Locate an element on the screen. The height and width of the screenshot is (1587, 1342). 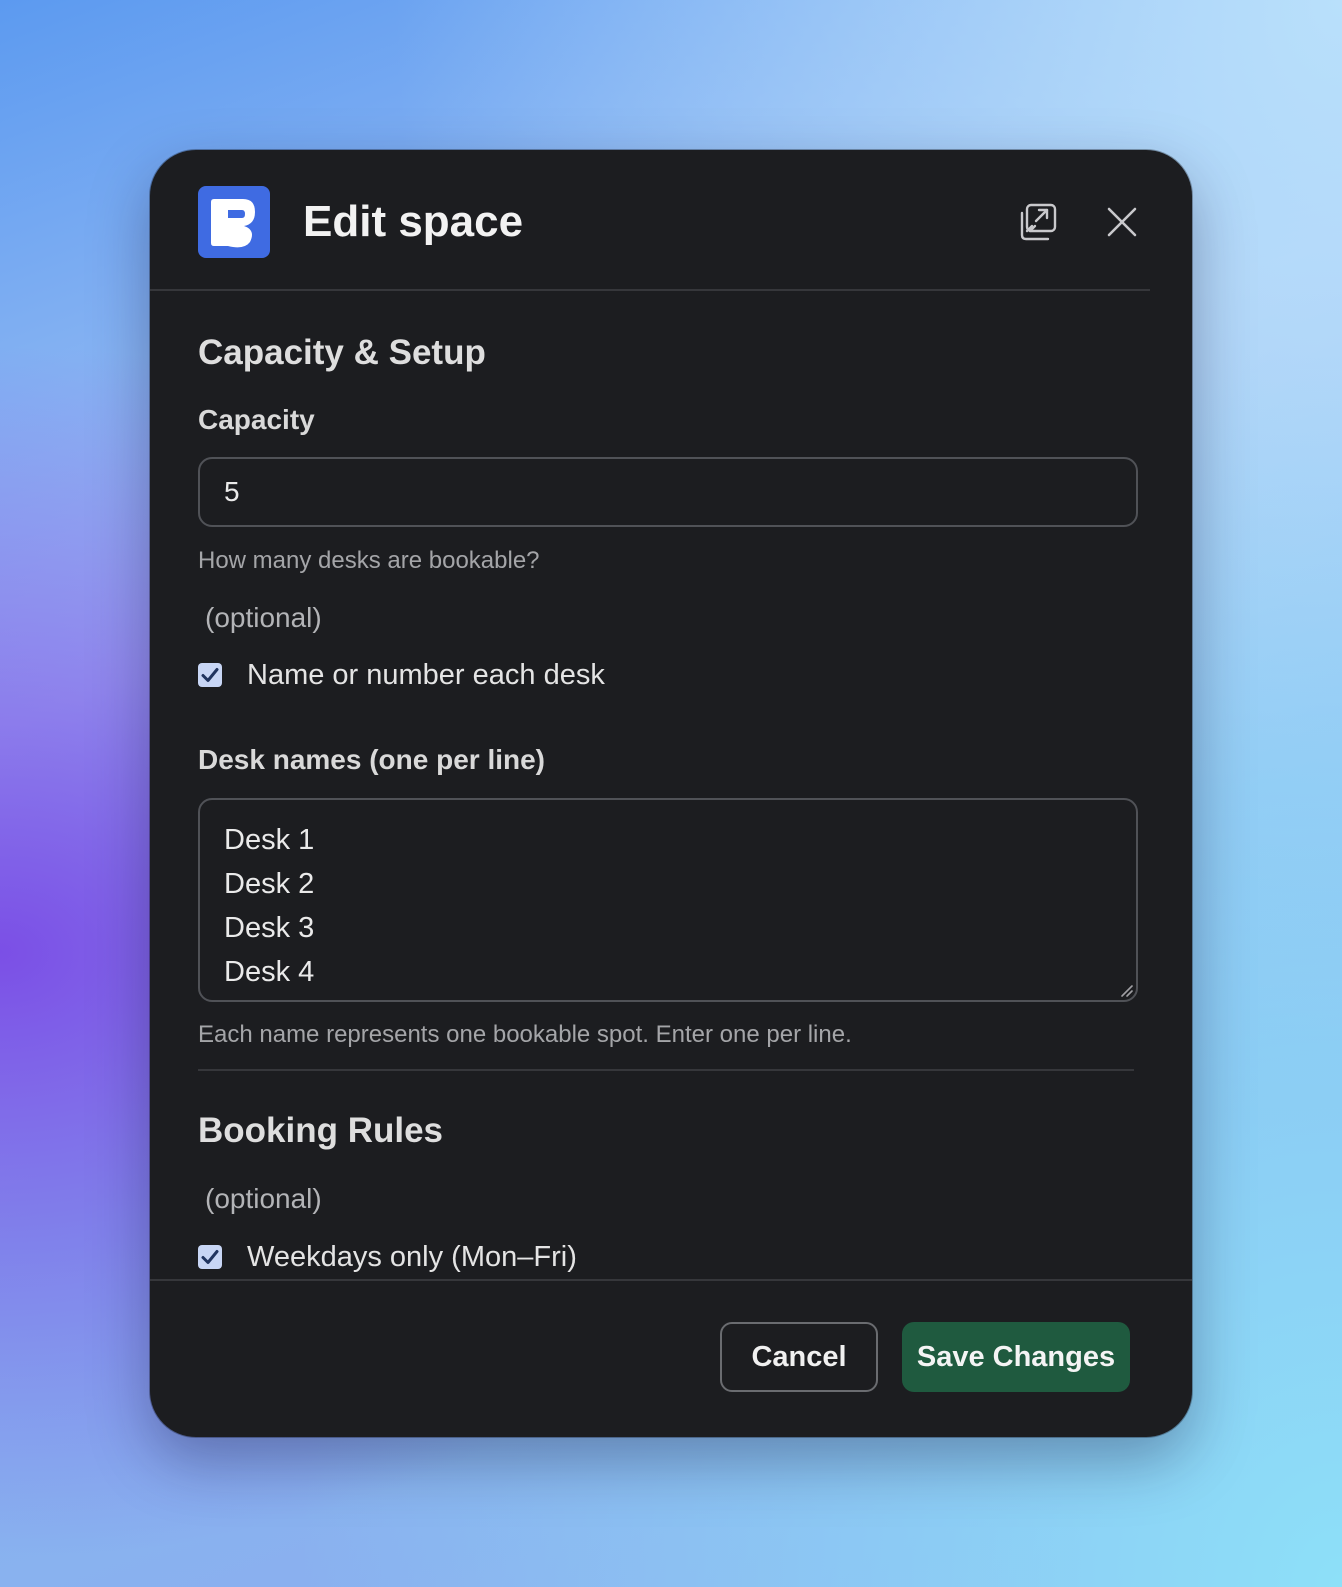
booking-rules-title: Booking Rules is located at coordinates (321, 1130).